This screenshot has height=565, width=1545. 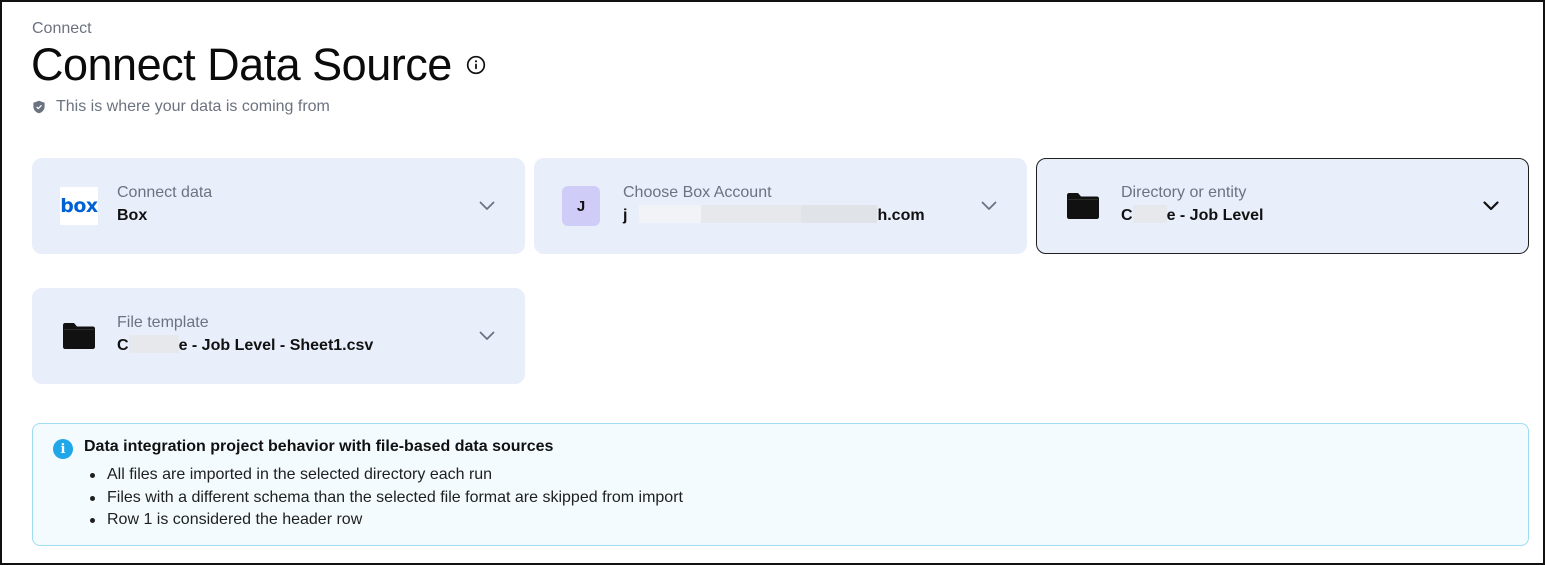 I want to click on box-logo-icon: box, so click(x=79, y=206).